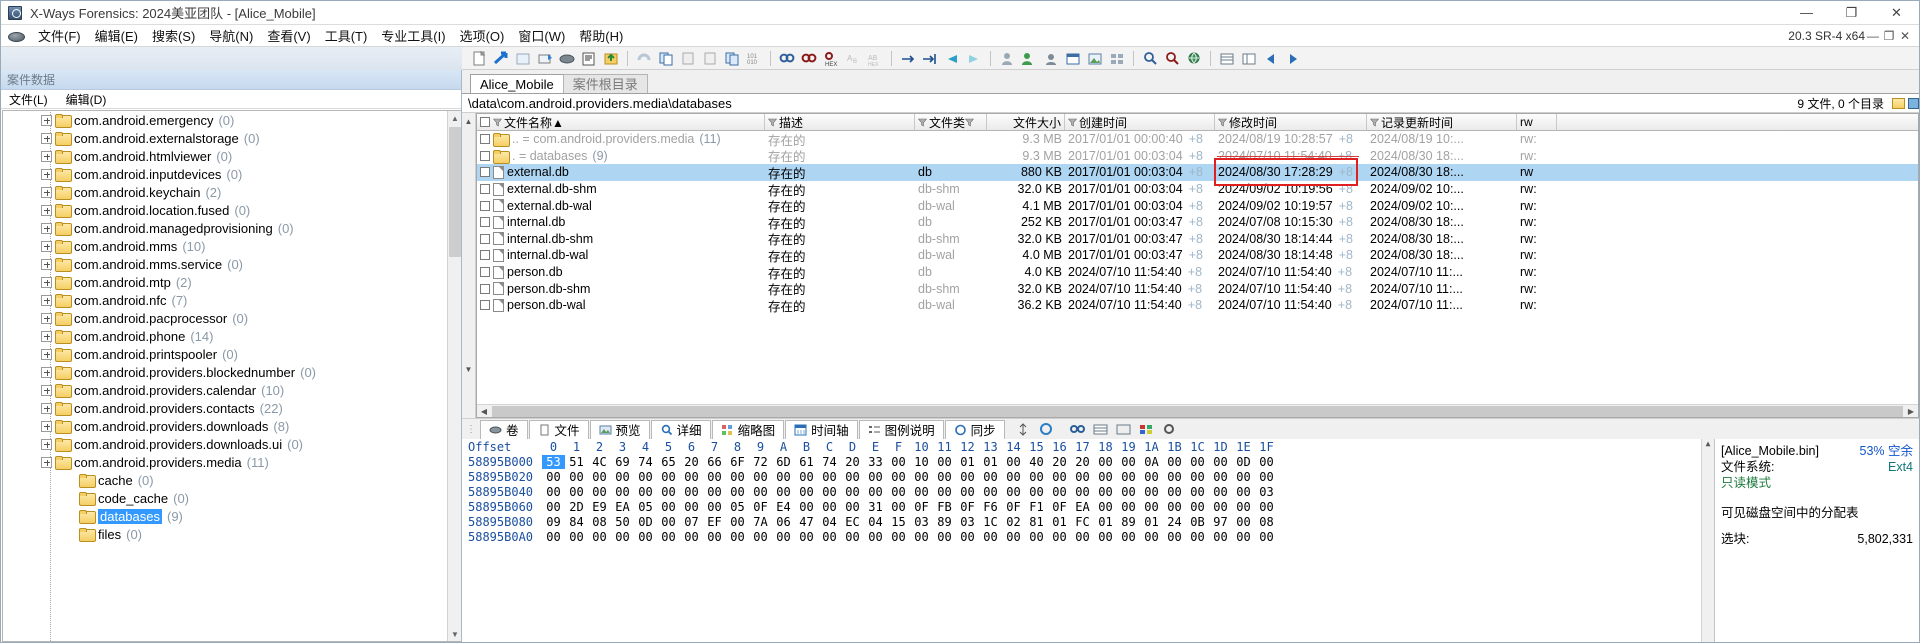 The height and width of the screenshot is (643, 1920). Describe the element at coordinates (622, 462) in the screenshot. I see `hex-byte: 69` at that location.